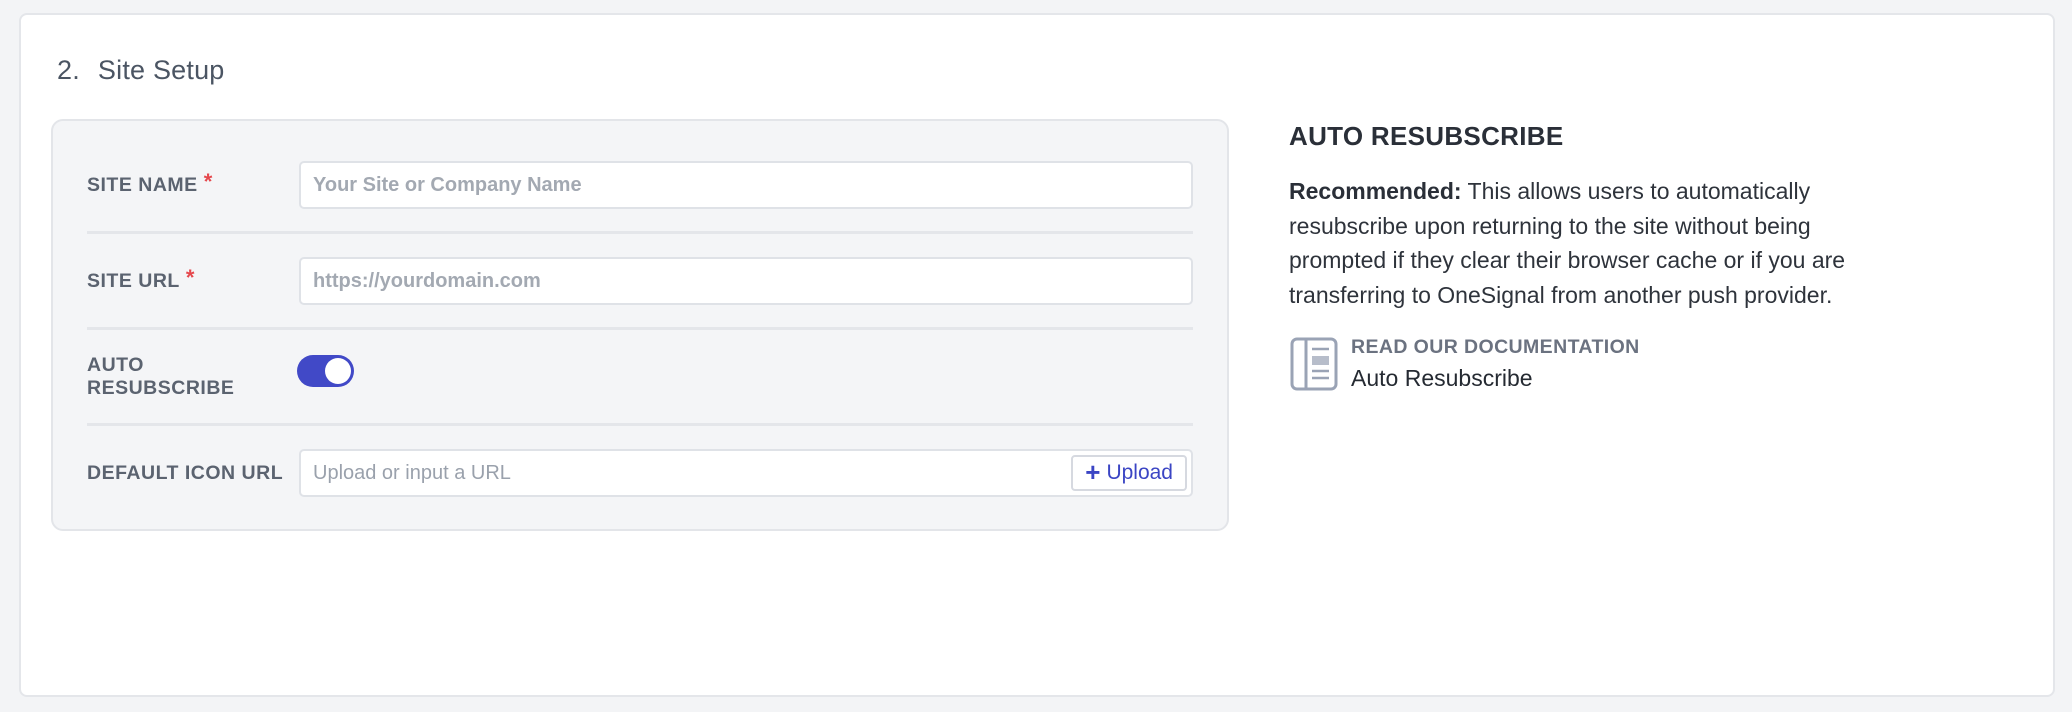  I want to click on section-title-text: Site Setup, so click(161, 70).